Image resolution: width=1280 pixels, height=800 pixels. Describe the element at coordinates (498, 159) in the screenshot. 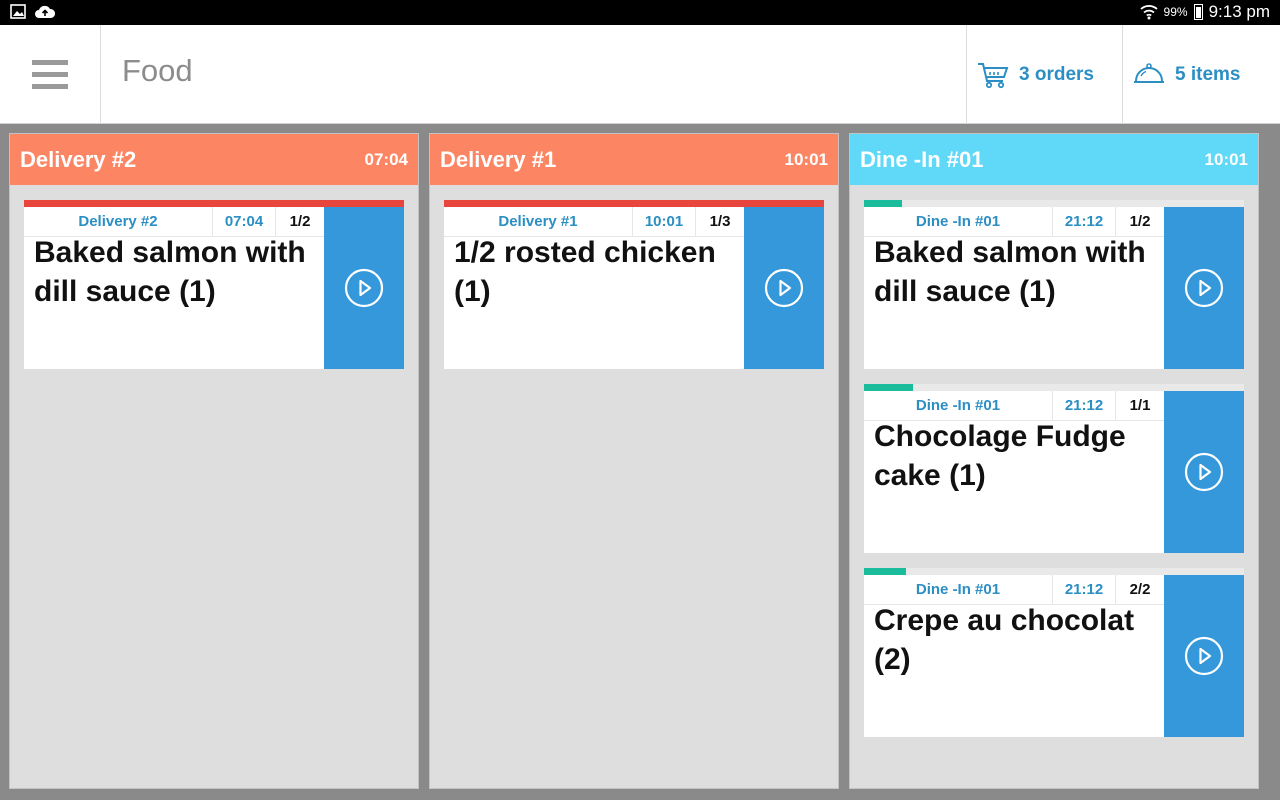

I see `column-title: Delivery #1` at that location.